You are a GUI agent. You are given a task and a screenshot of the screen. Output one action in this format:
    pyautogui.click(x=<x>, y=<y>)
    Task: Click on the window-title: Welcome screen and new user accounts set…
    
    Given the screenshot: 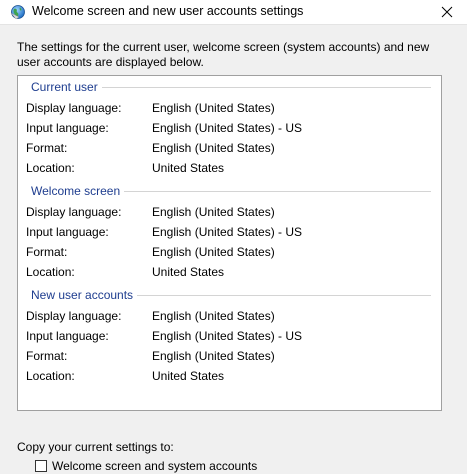 What is the action you would take?
    pyautogui.click(x=168, y=11)
    